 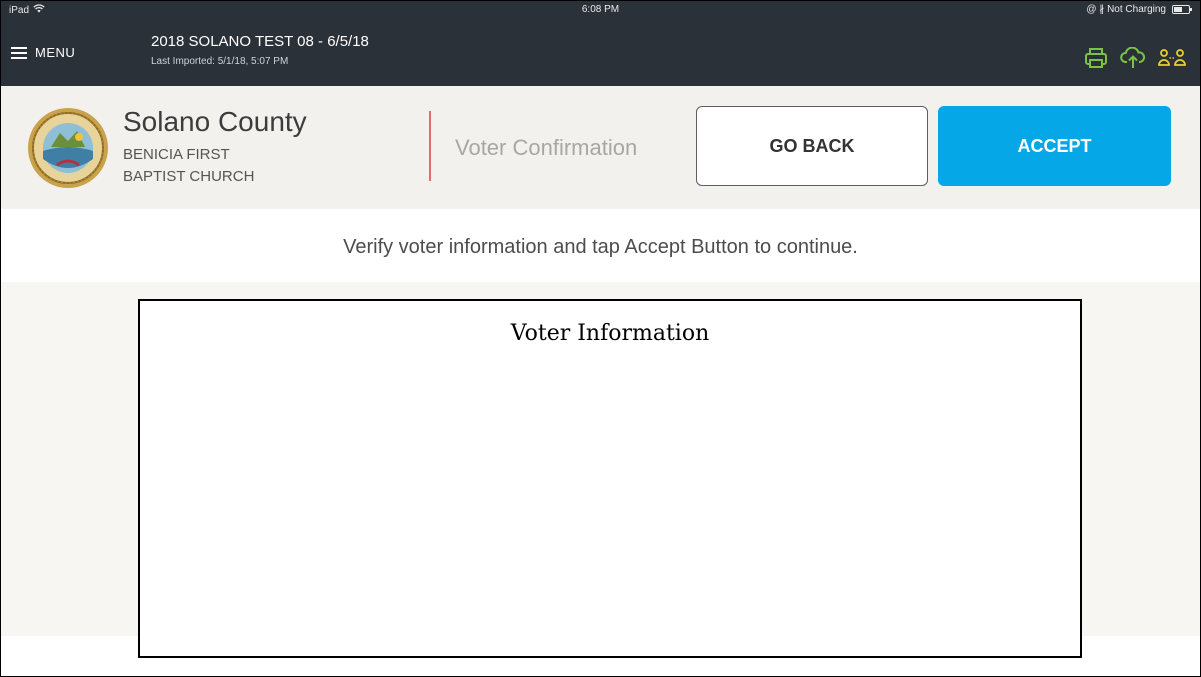 I want to click on location-name-line2: BAPTIST CHURCH, so click(x=189, y=176).